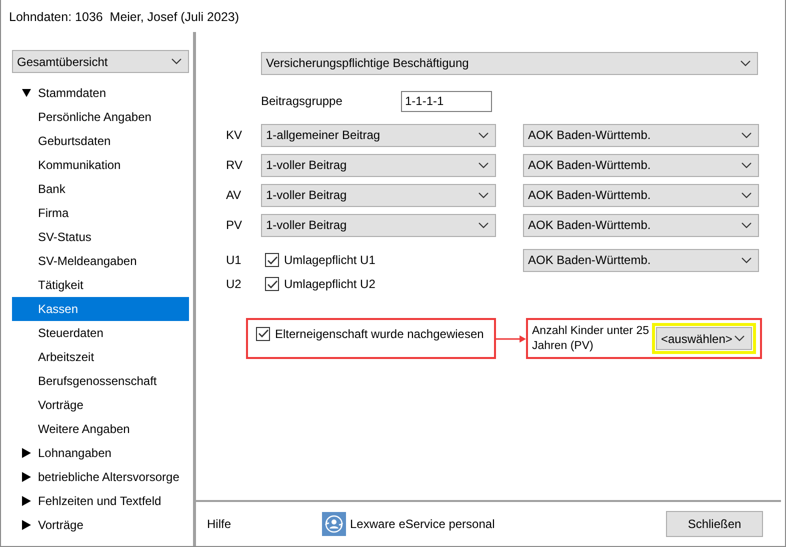 The width and height of the screenshot is (786, 547). Describe the element at coordinates (446, 101) in the screenshot. I see `input-field: 1-1-1-1` at that location.